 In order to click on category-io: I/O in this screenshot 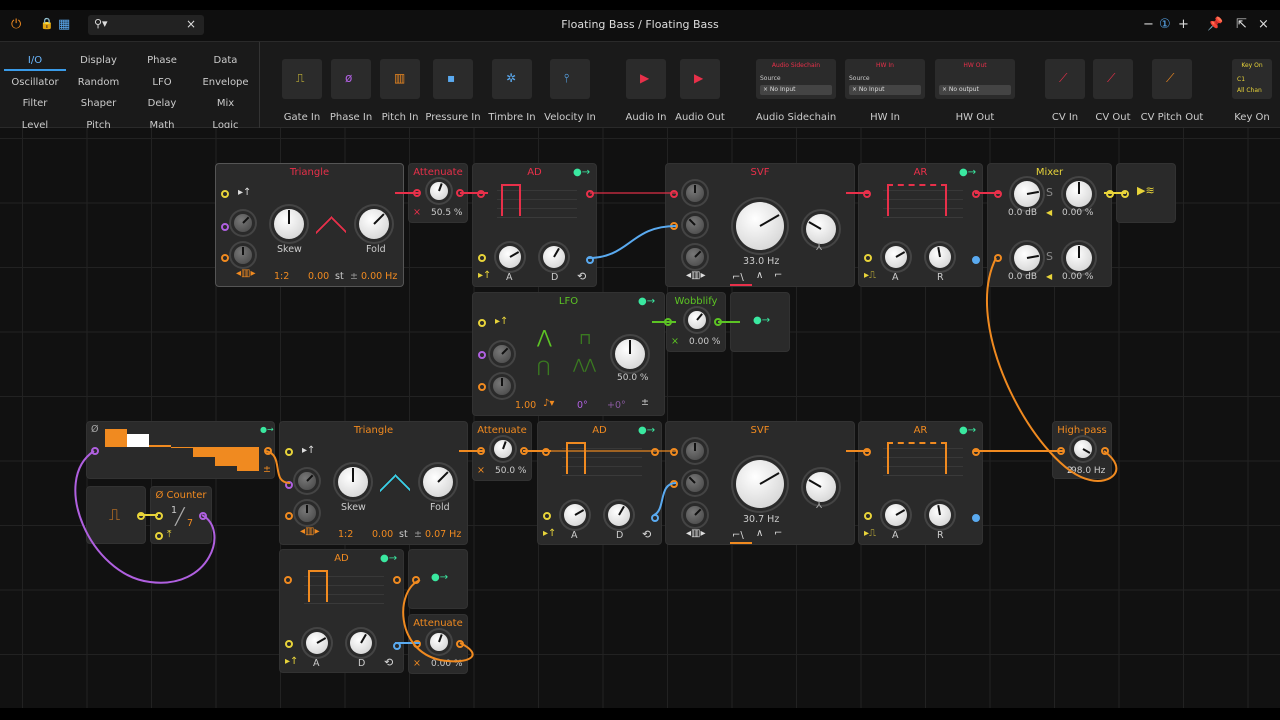, I will do `click(35, 63)`.